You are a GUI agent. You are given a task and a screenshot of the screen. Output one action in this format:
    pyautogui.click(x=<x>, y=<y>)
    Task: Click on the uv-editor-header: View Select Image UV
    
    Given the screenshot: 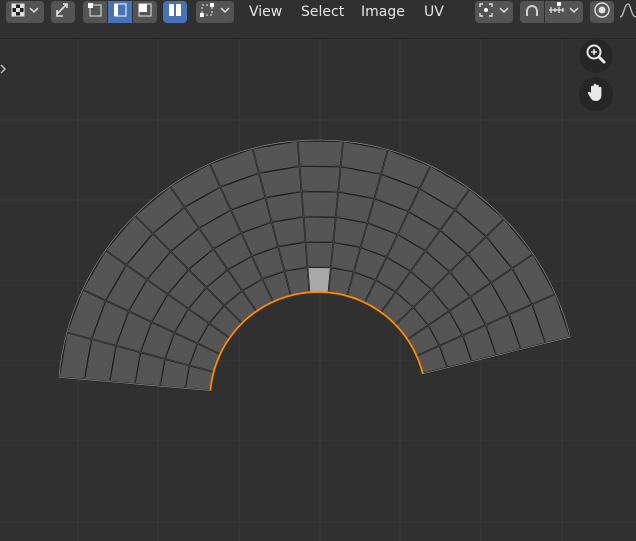 What is the action you would take?
    pyautogui.click(x=318, y=19)
    